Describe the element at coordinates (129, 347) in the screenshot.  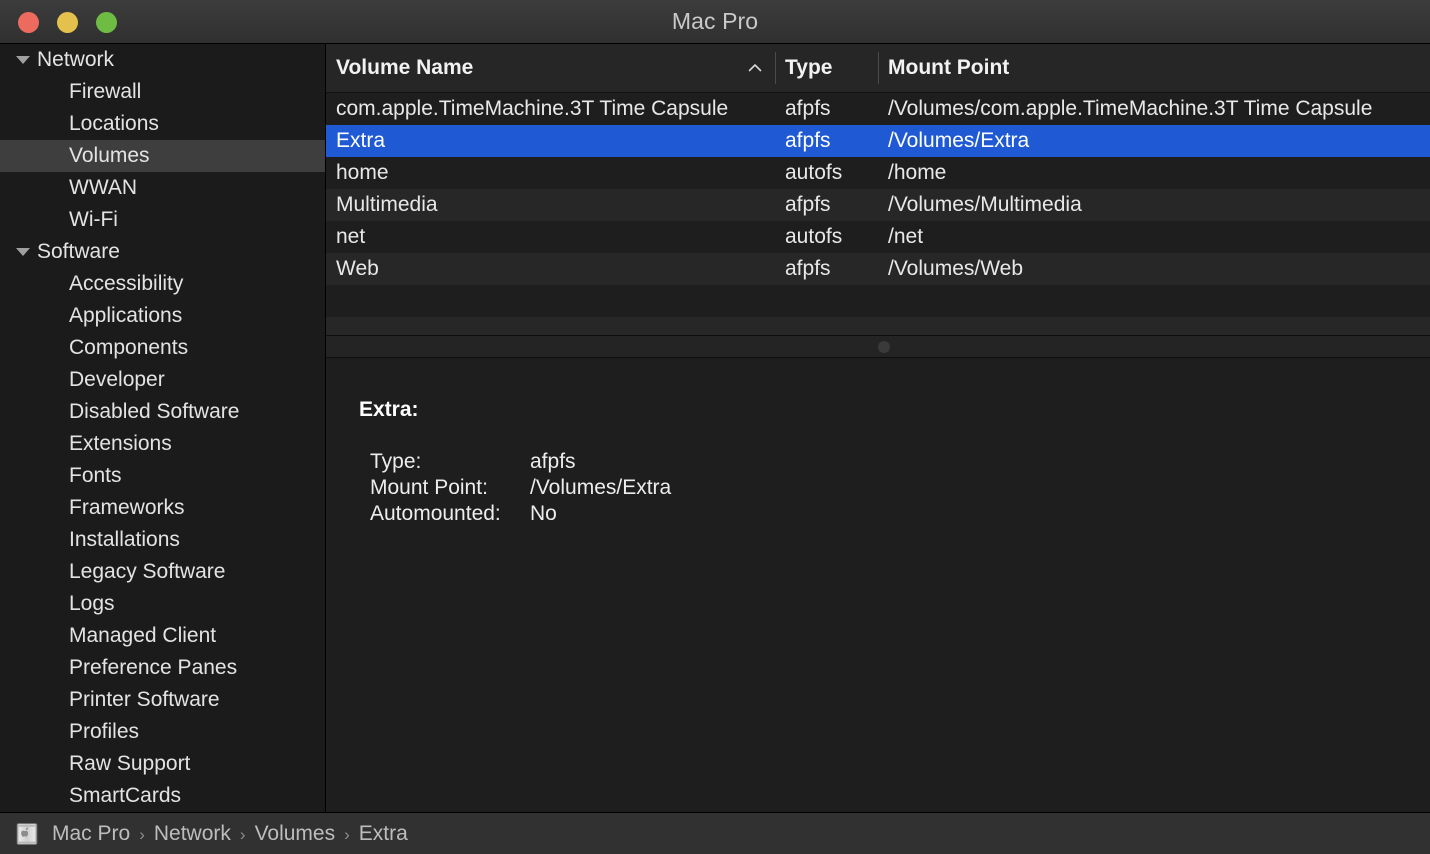
I see `sidebar-item-label: Components` at that location.